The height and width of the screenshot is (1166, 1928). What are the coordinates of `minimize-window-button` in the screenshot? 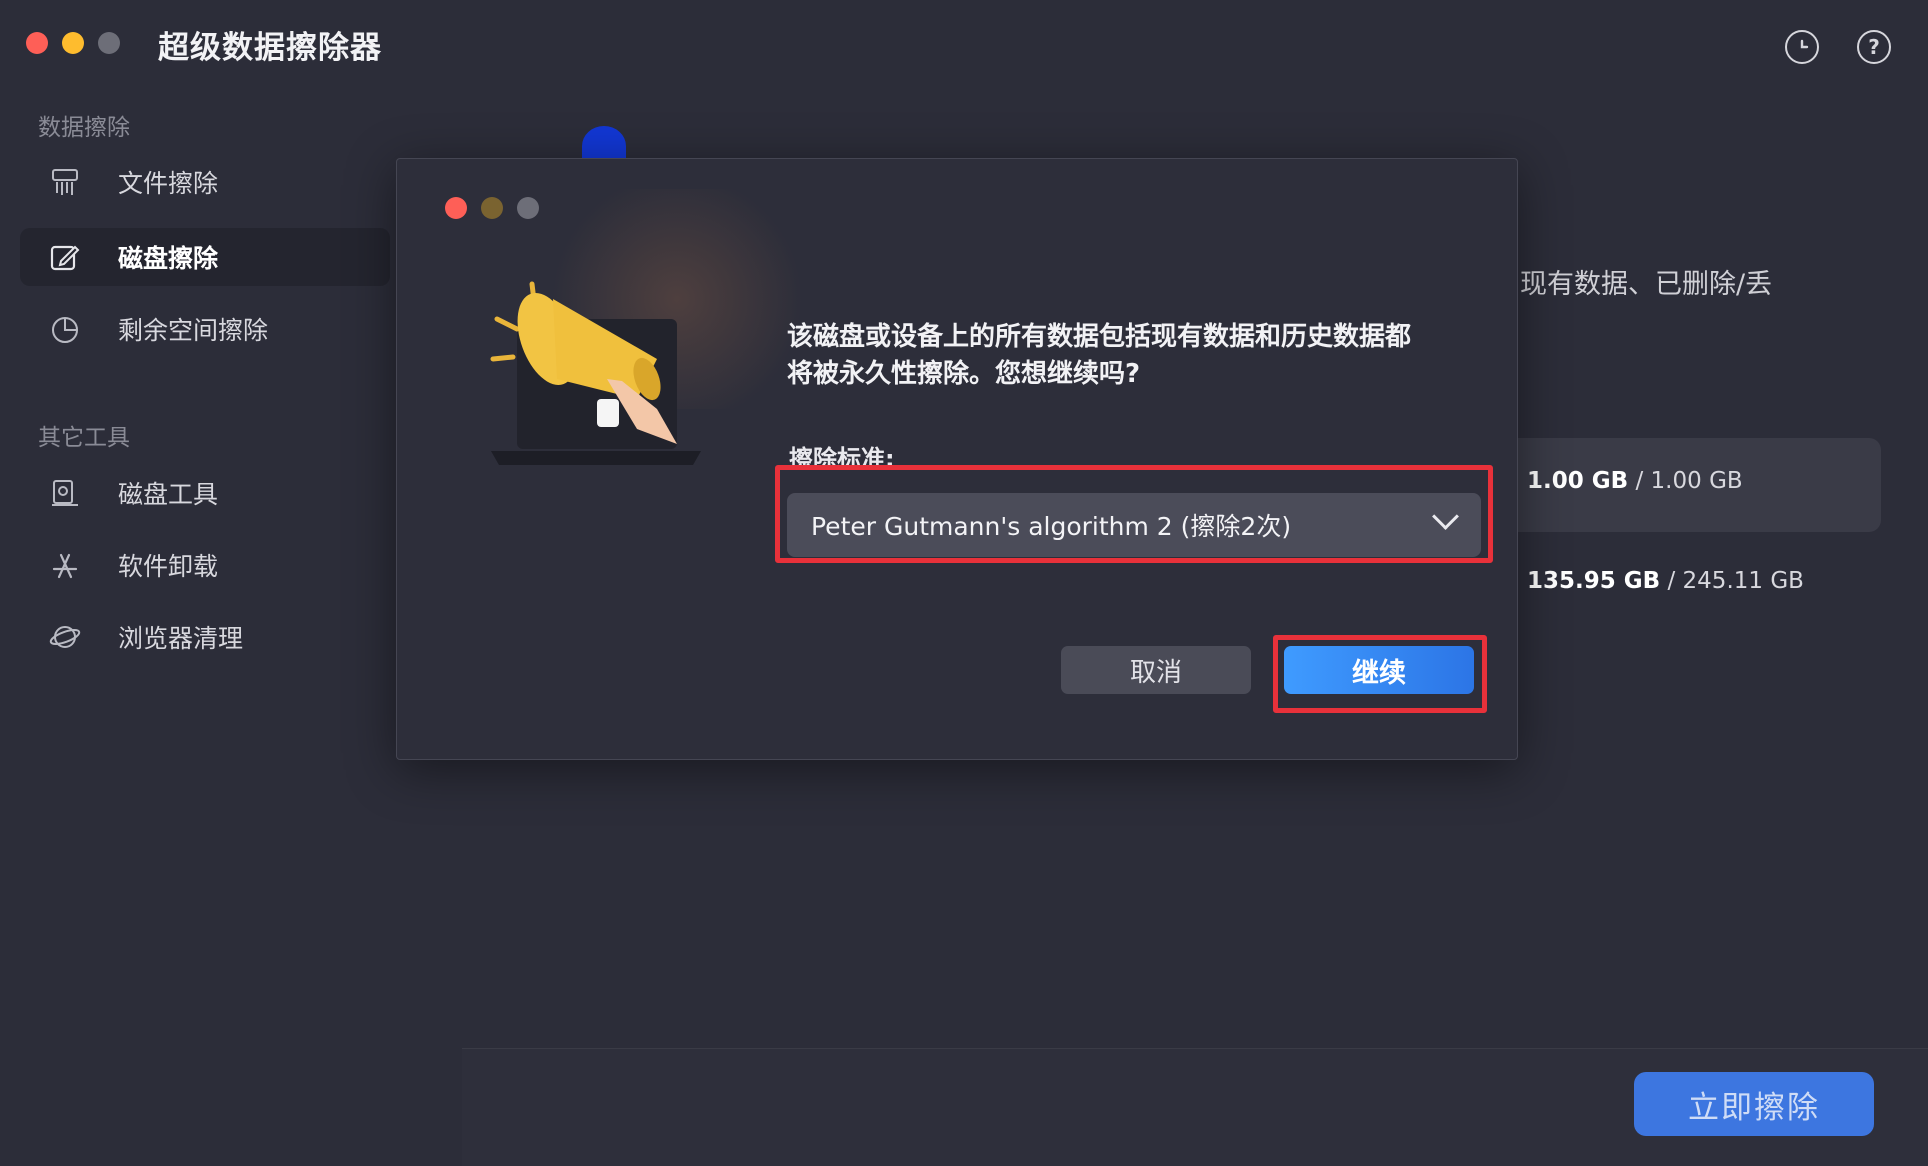 It's located at (73, 43).